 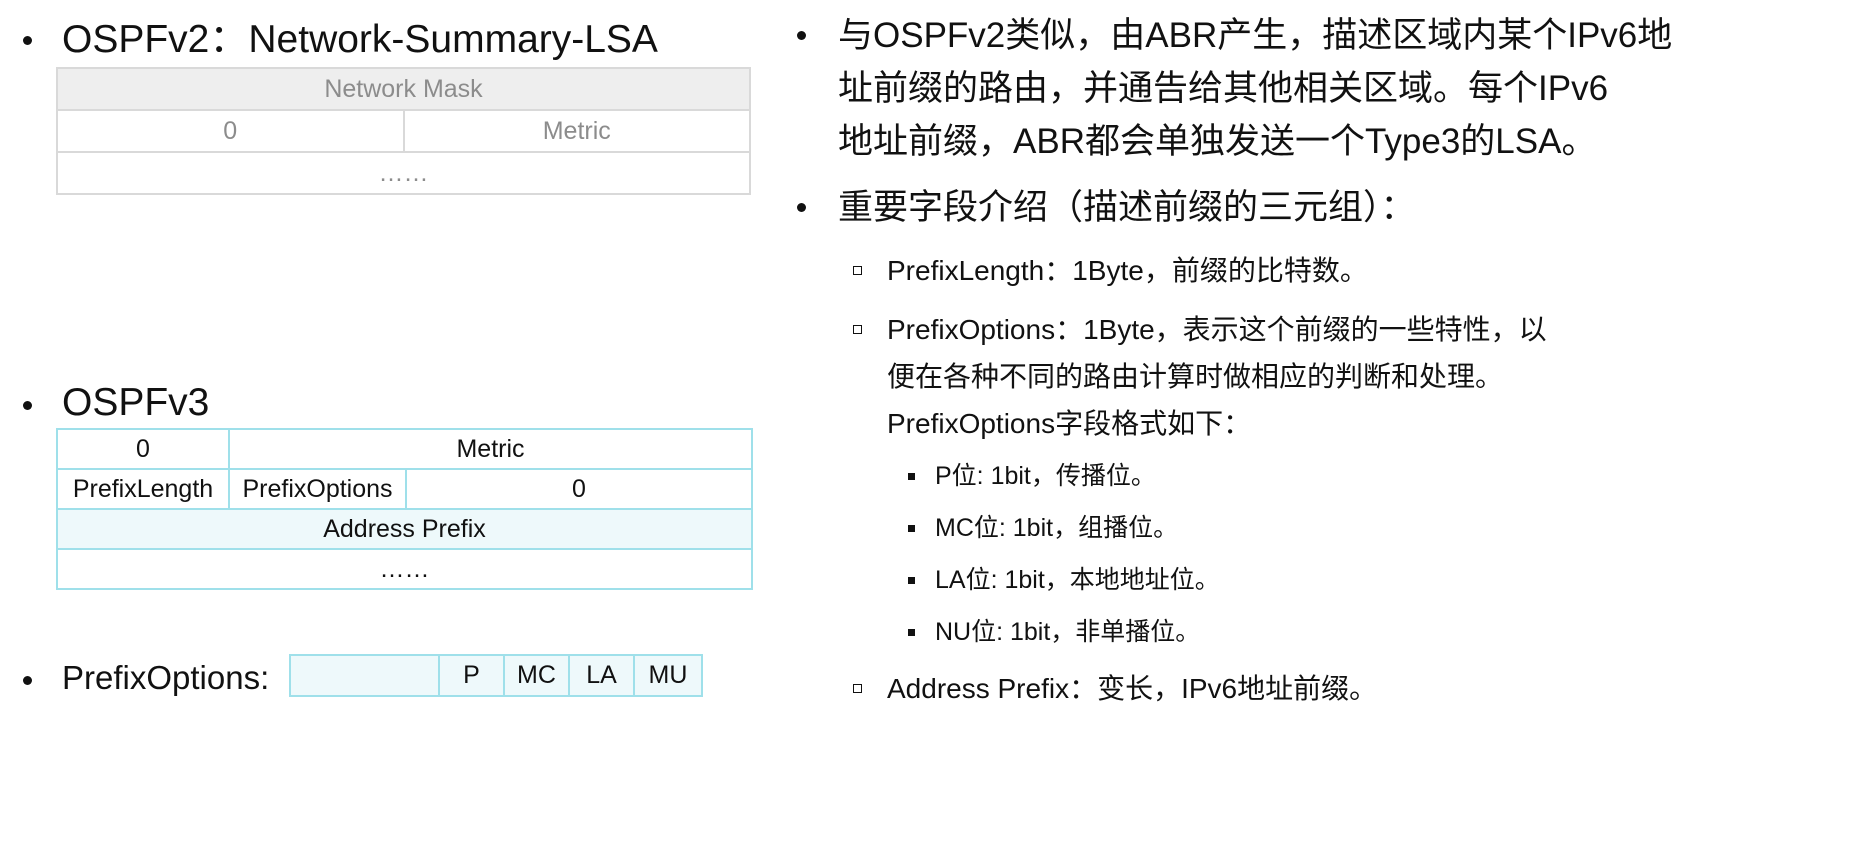 I want to click on prefix-length-desc: PrefixLength：1Byte，前缀的比特数。, so click(x=1127, y=270).